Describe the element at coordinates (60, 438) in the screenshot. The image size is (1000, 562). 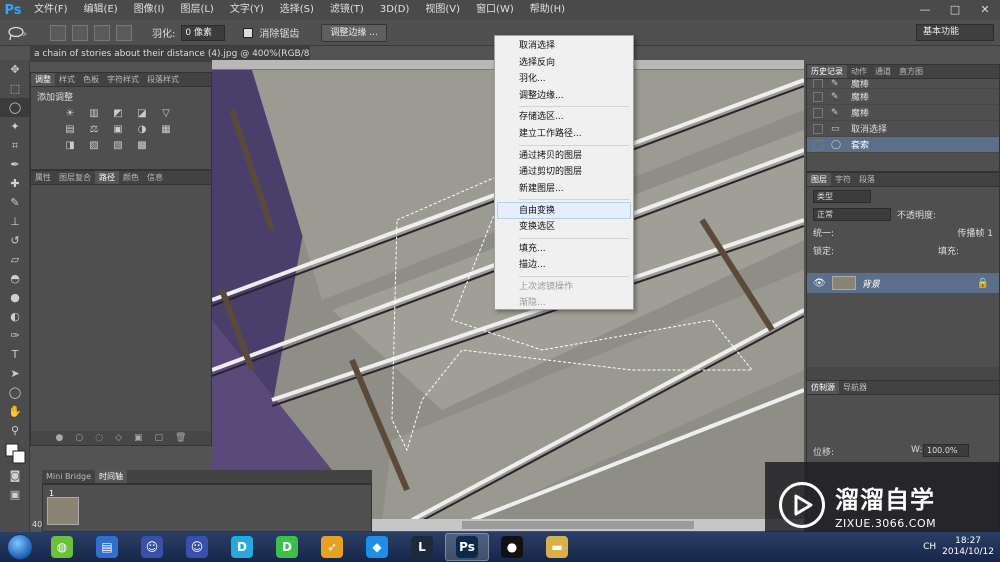
I see `fill-path-icon: ●` at that location.